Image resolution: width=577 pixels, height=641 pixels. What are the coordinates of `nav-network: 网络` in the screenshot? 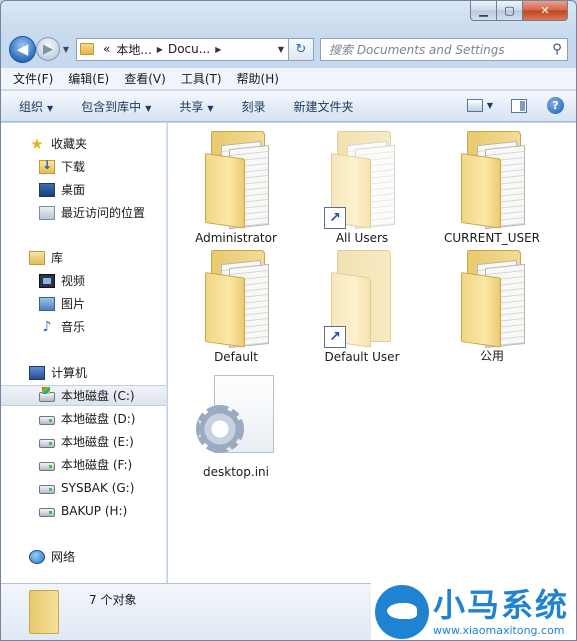 It's located at (83, 556).